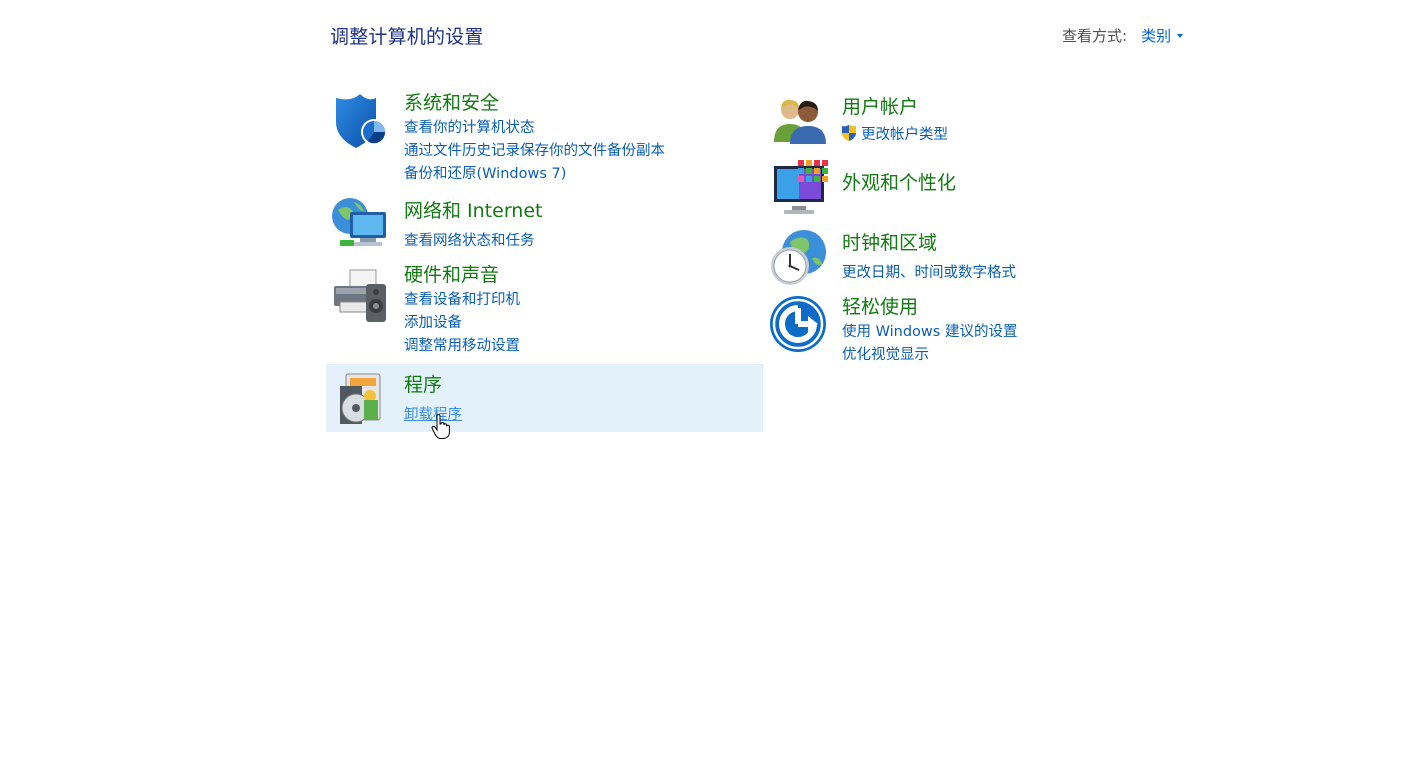 The width and height of the screenshot is (1408, 780). I want to click on category-network: 网络和 Internet 查看网络状态和任务, so click(544, 224).